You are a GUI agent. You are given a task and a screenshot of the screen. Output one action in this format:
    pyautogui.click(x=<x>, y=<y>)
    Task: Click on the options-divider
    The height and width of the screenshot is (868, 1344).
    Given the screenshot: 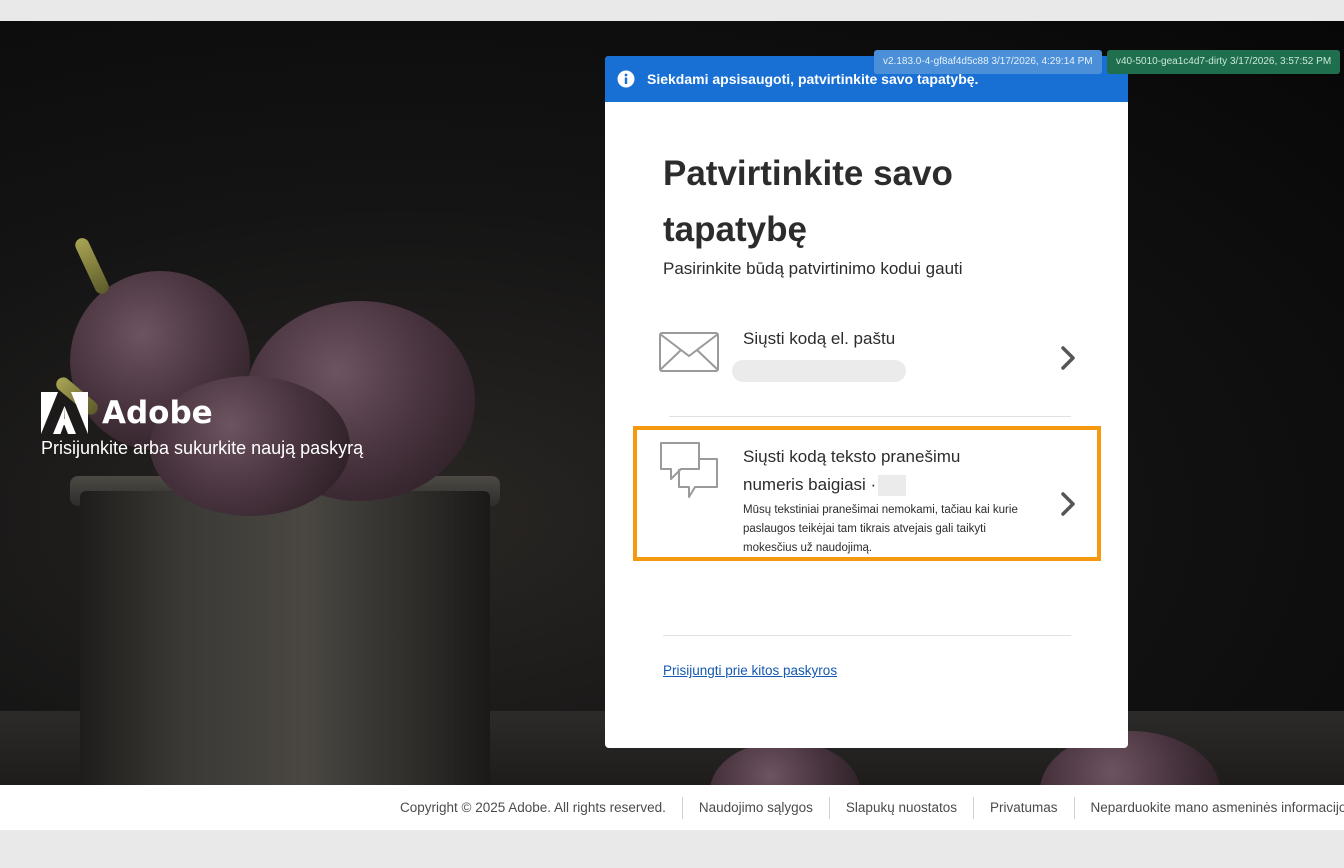 What is the action you would take?
    pyautogui.click(x=870, y=416)
    